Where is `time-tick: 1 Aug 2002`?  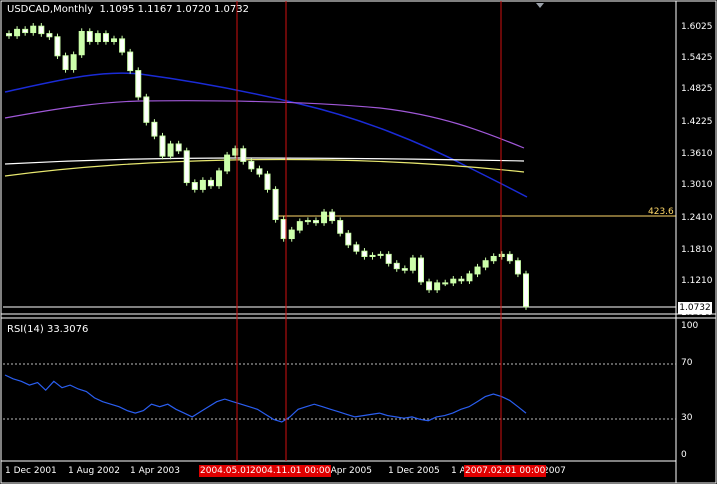
time-tick: 1 Aug 2002 is located at coordinates (94, 471).